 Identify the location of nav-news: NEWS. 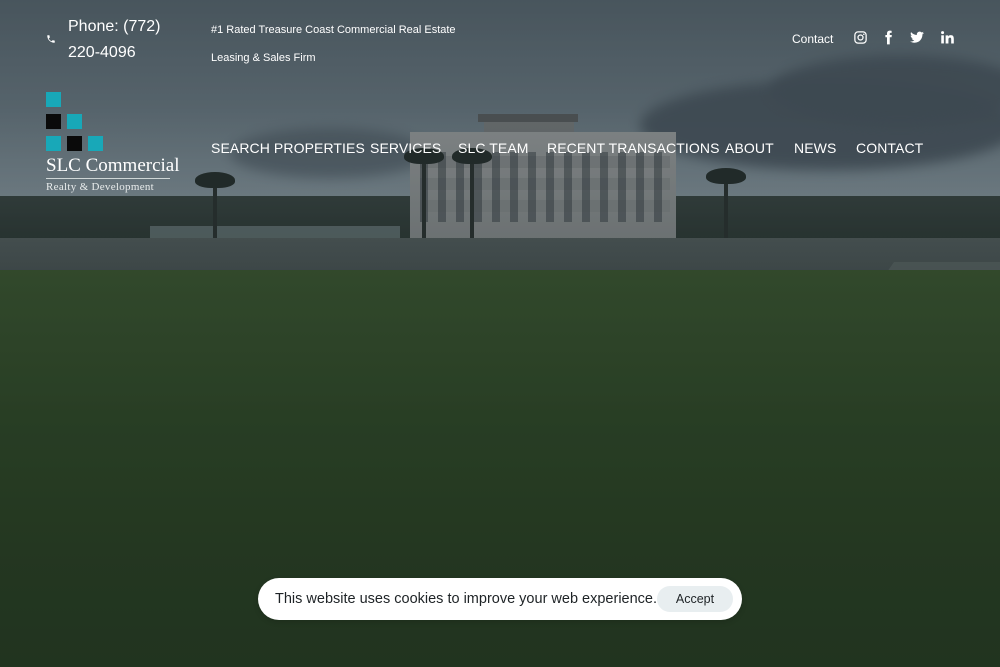
(815, 148).